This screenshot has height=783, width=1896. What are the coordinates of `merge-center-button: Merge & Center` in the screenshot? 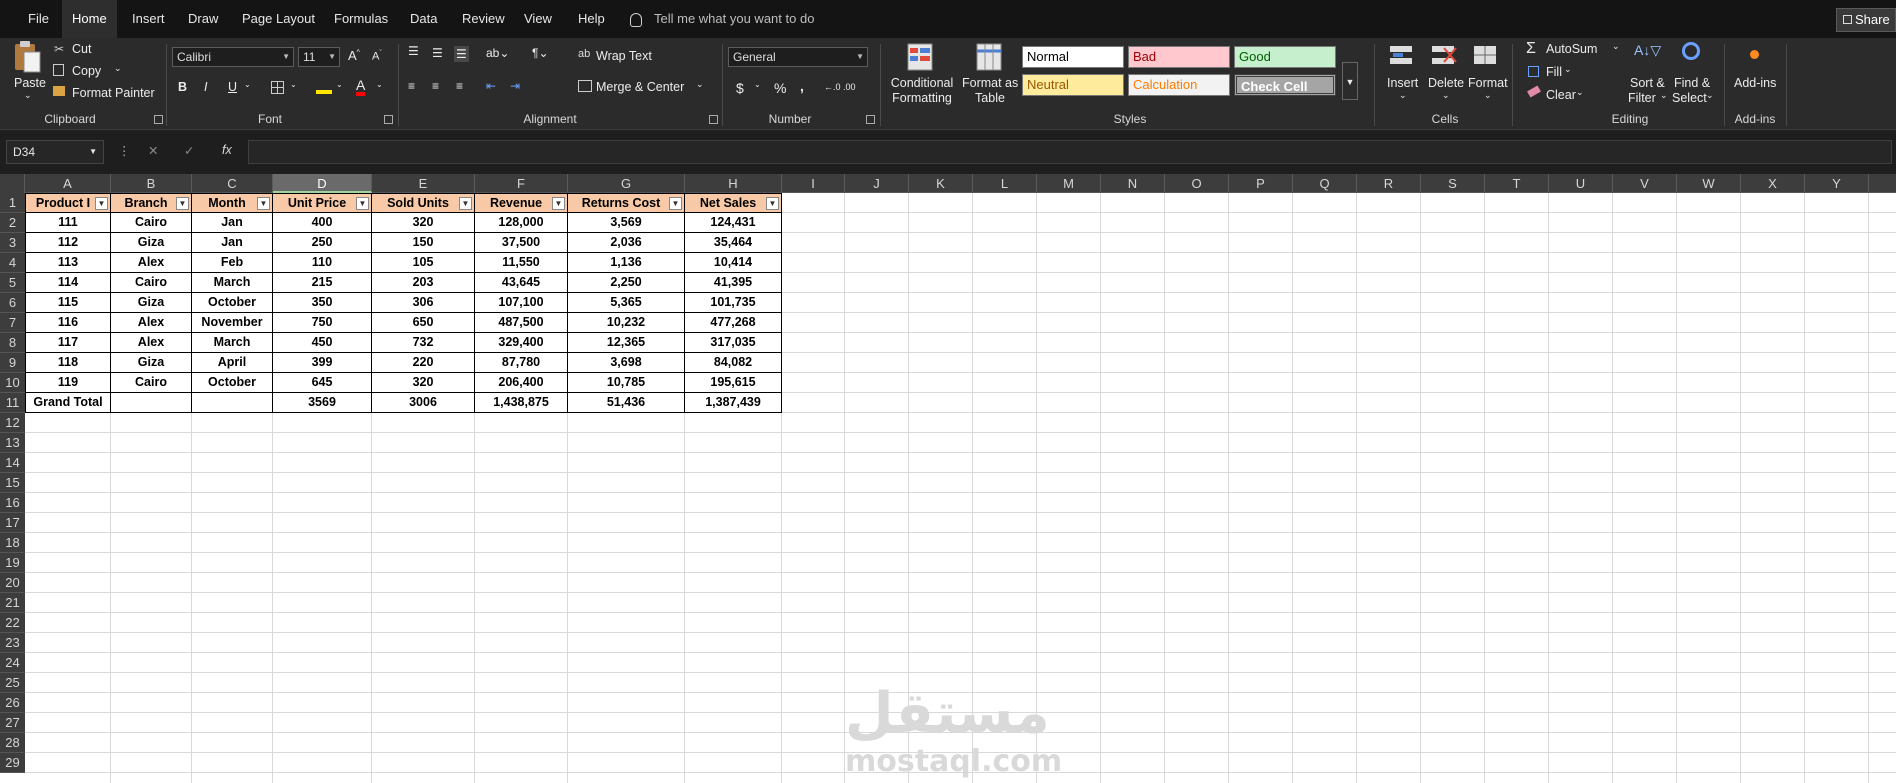 It's located at (640, 87).